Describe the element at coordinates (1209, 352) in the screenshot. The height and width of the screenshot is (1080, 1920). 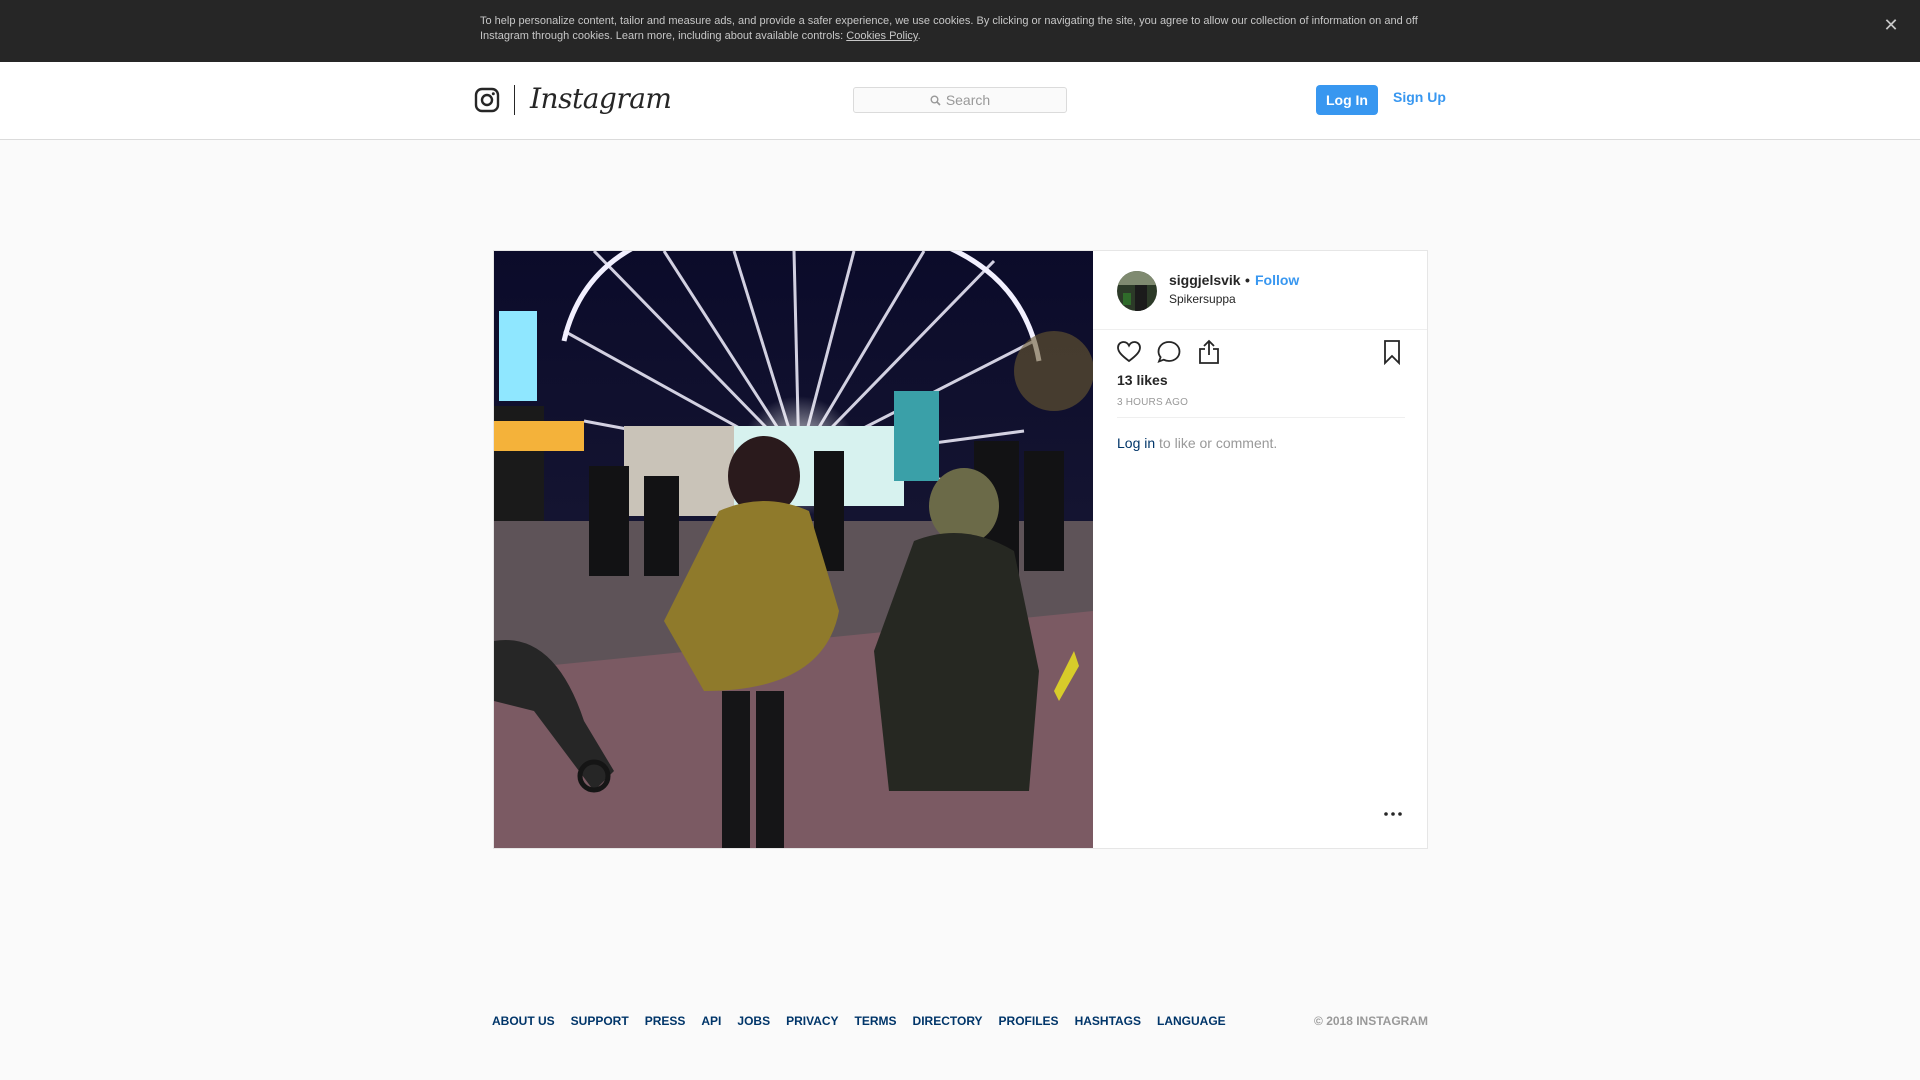
I see `share-icon` at that location.